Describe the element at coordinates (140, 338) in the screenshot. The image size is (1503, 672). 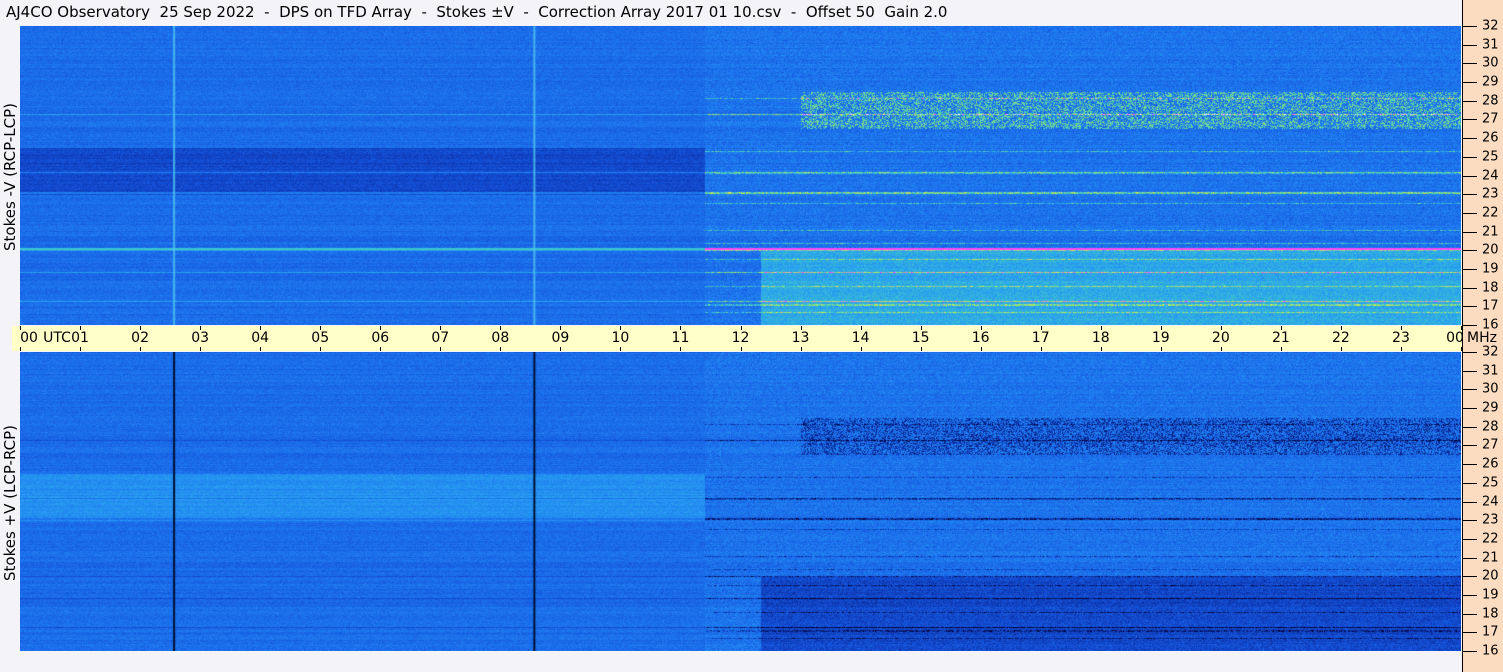
I see `x-tick-label: 02` at that location.